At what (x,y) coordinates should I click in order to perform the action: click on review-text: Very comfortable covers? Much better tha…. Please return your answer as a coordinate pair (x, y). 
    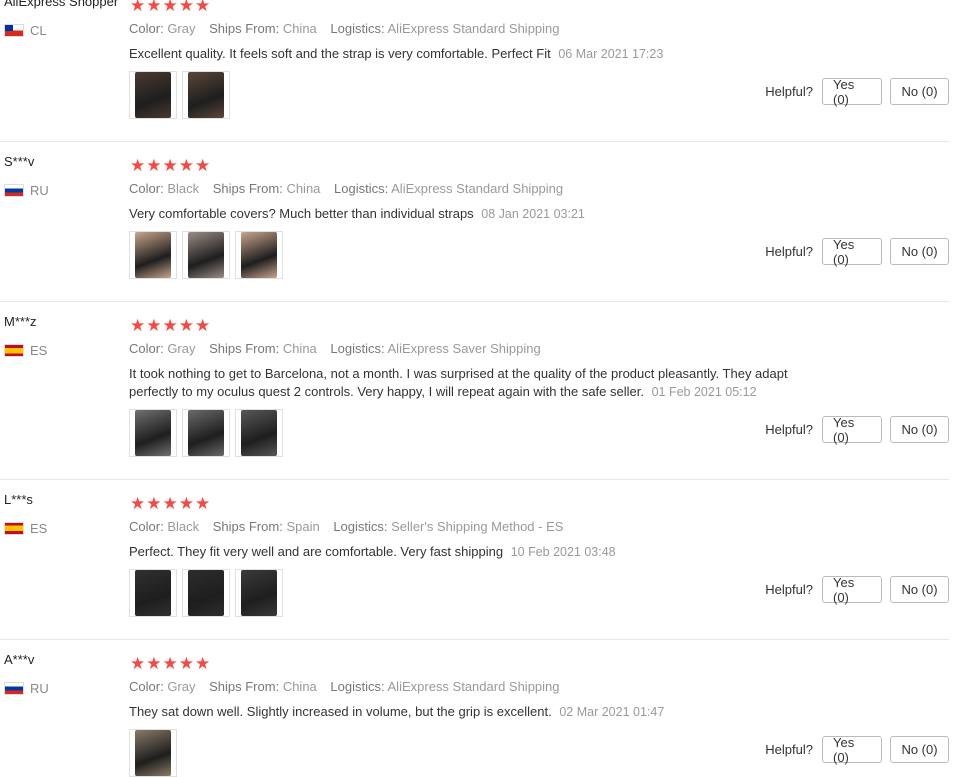
    Looking at the image, I should click on (484, 214).